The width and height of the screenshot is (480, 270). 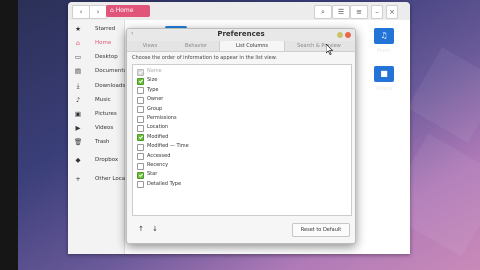 What do you see at coordinates (443, 95) in the screenshot?
I see `decorative-shape` at bounding box center [443, 95].